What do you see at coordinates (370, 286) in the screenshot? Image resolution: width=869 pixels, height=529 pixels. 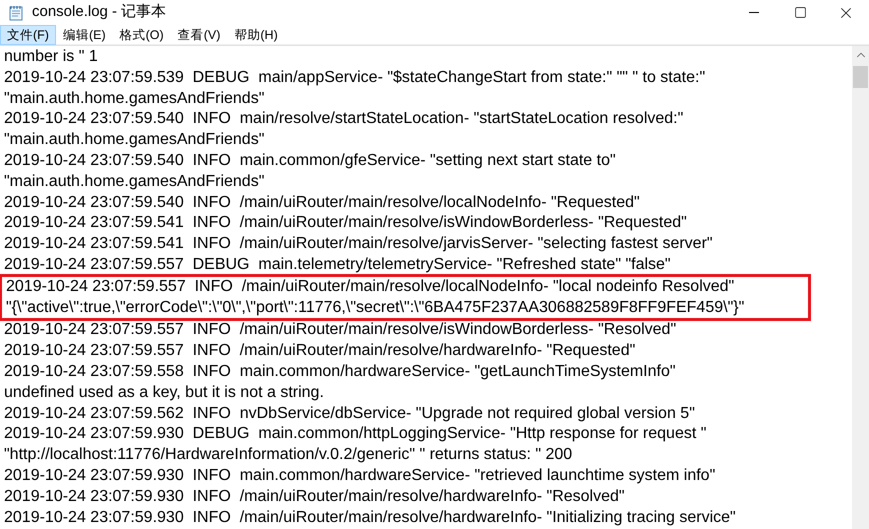 I see `log-line: 2019-10-24 23:07:59.557 INFO /main/uiRouter/main/resolve/localNodeInfo- "local nodeinfo Resolved"` at bounding box center [370, 286].